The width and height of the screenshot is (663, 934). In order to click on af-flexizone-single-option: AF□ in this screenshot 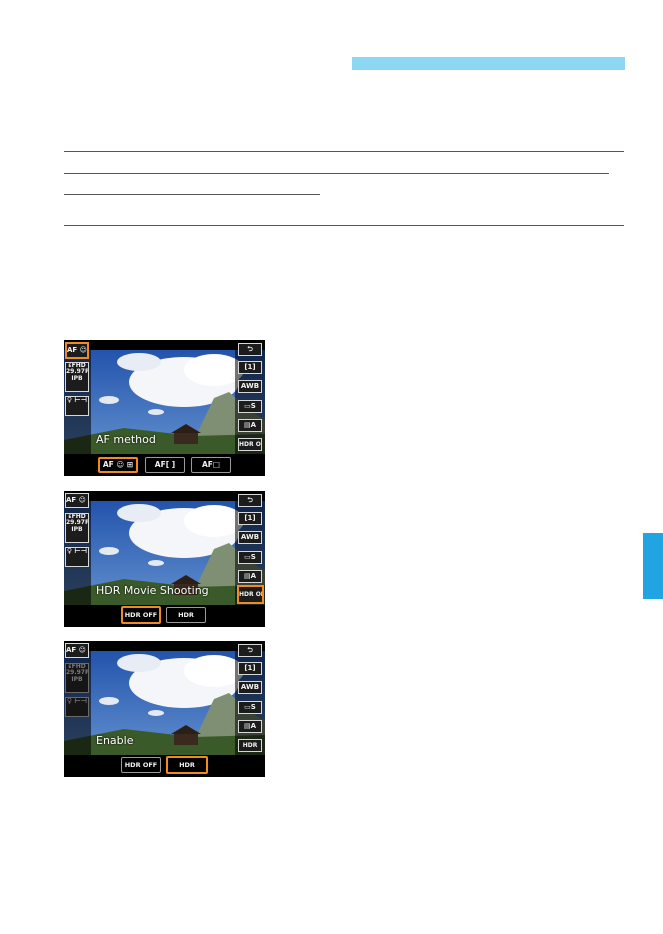, I will do `click(211, 465)`.